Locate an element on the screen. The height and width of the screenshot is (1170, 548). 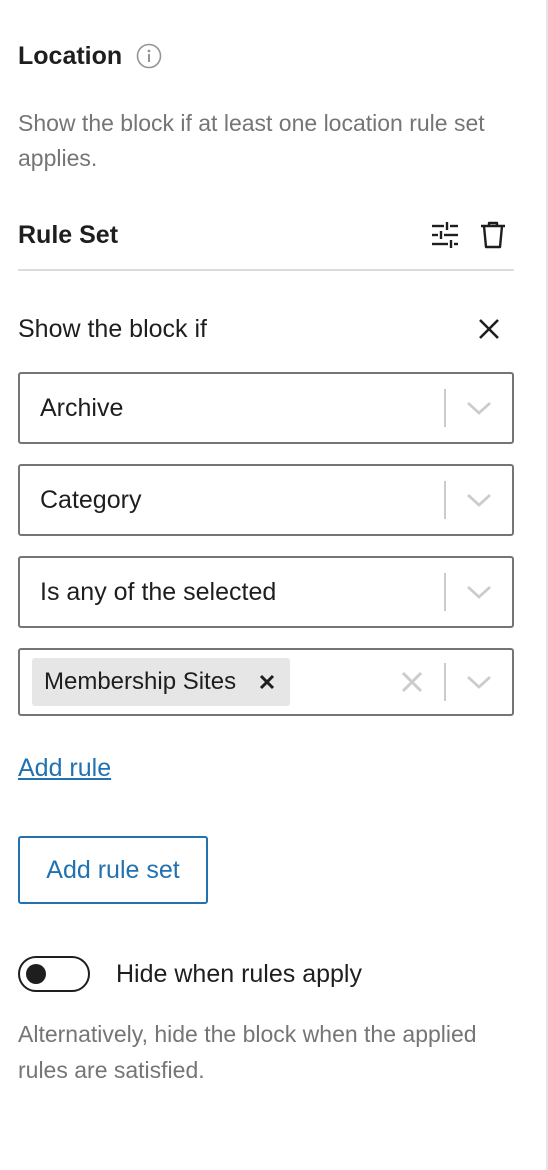
remove-chip-icon is located at coordinates (267, 682).